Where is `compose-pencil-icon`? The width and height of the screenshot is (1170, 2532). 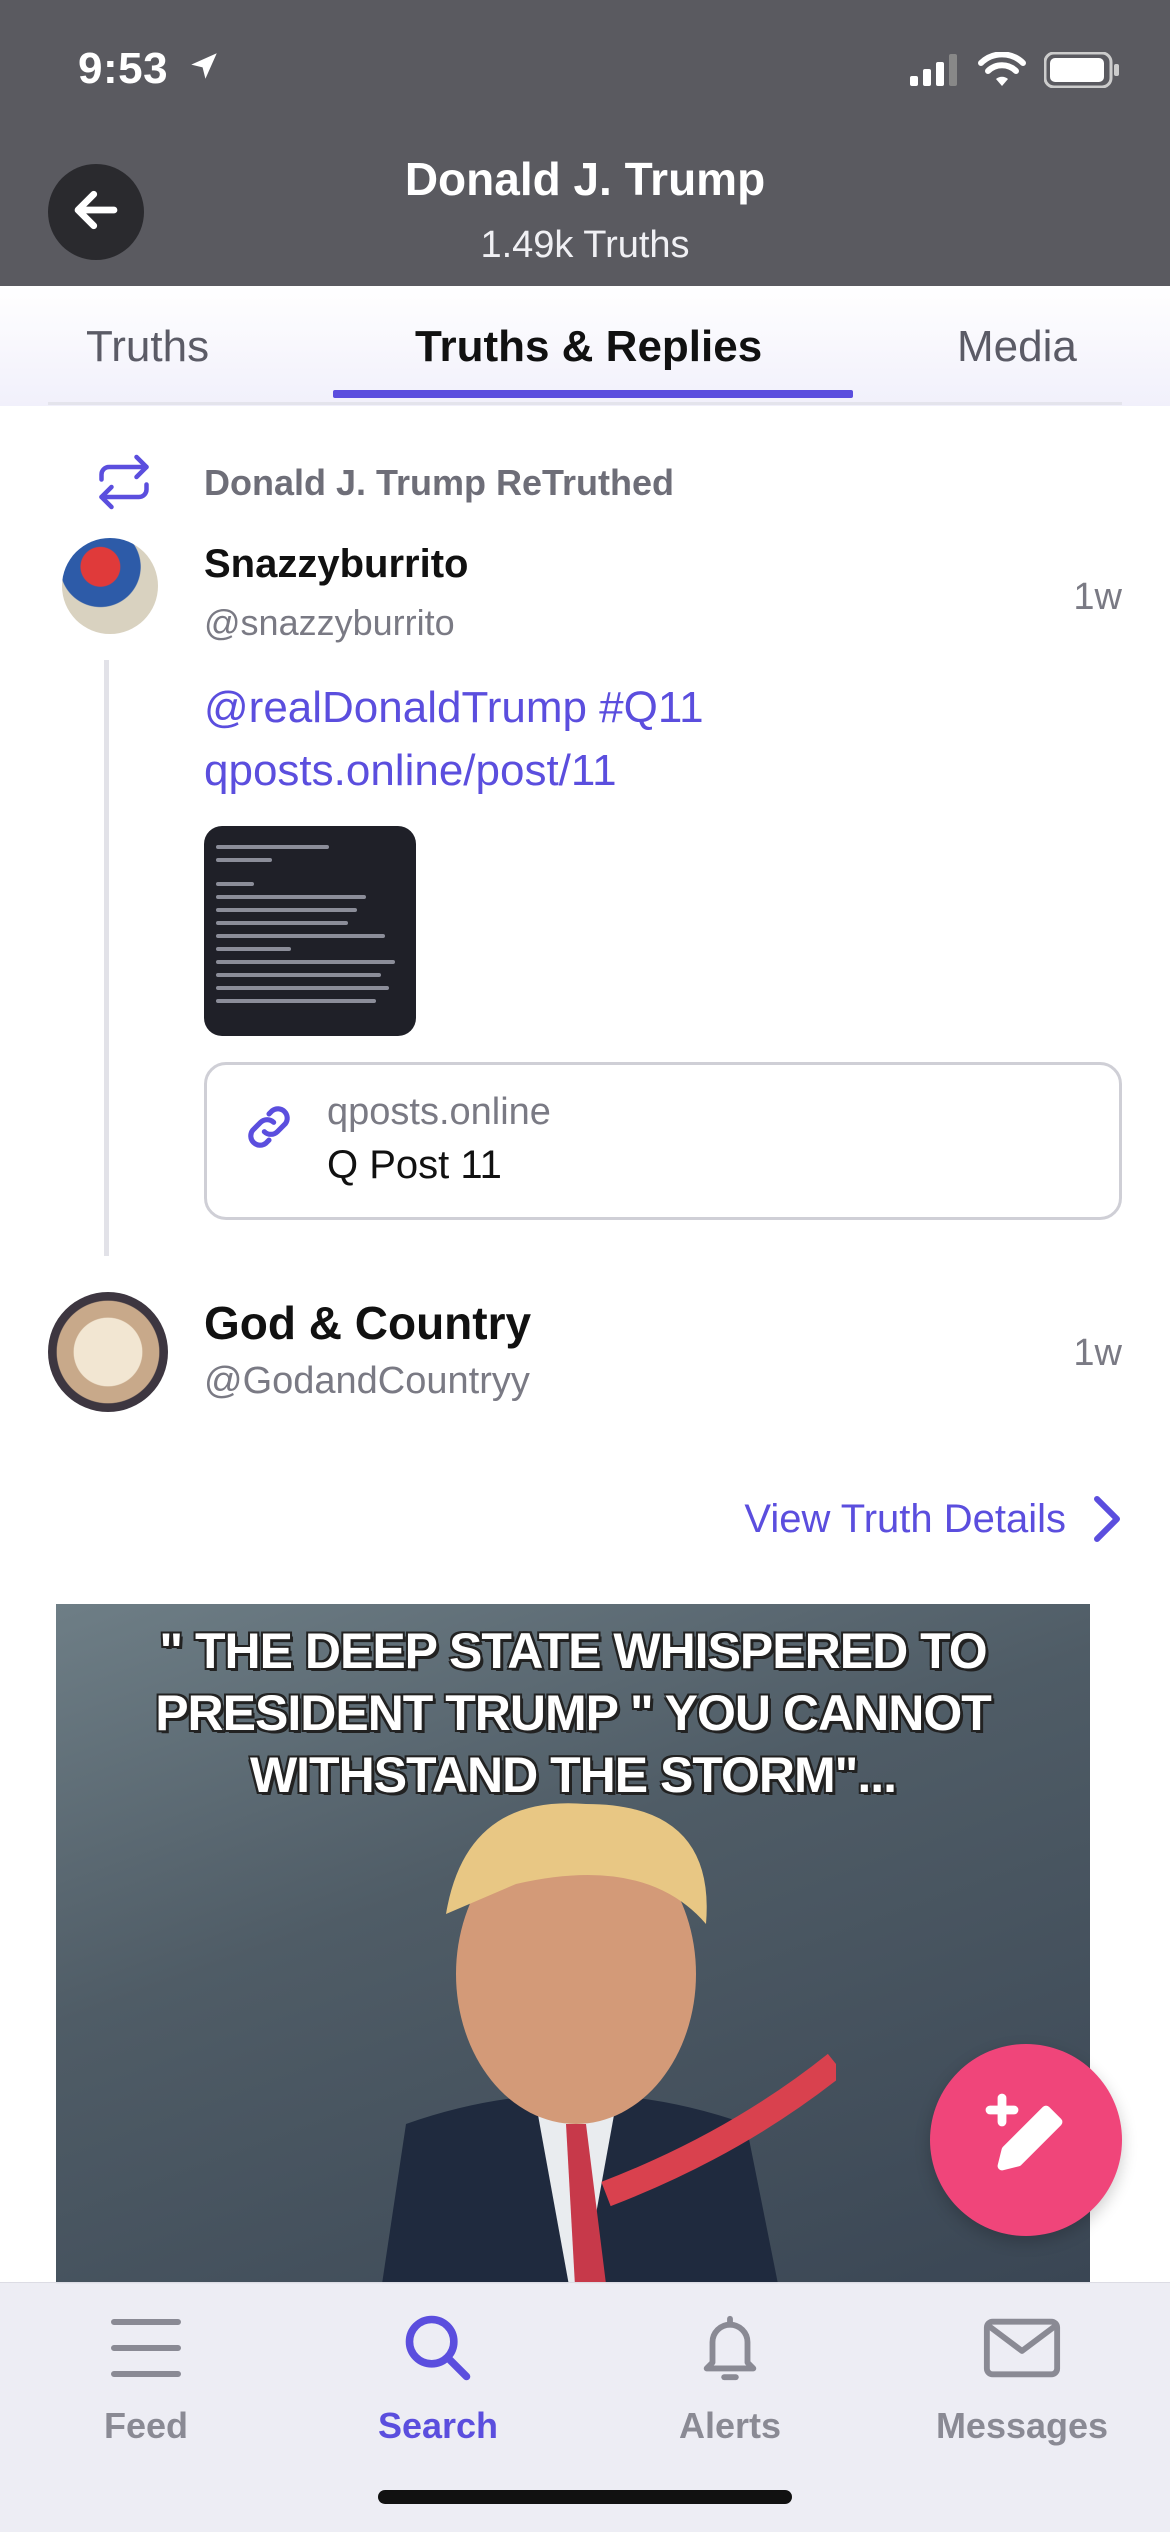
compose-pencil-icon is located at coordinates (1026, 2140).